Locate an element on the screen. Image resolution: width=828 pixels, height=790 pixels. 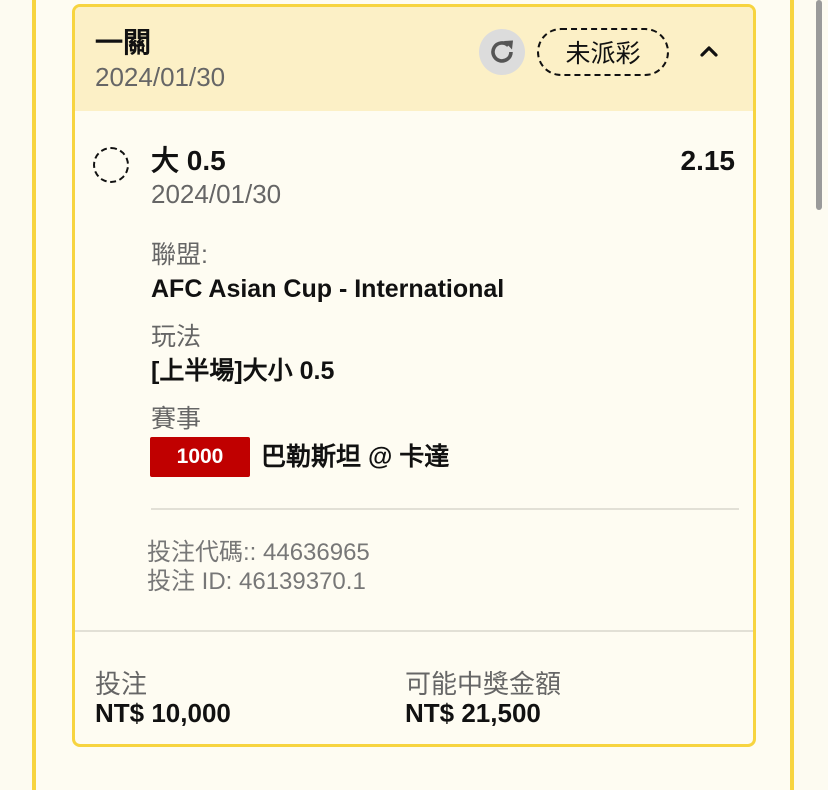
refresh-button is located at coordinates (502, 52).